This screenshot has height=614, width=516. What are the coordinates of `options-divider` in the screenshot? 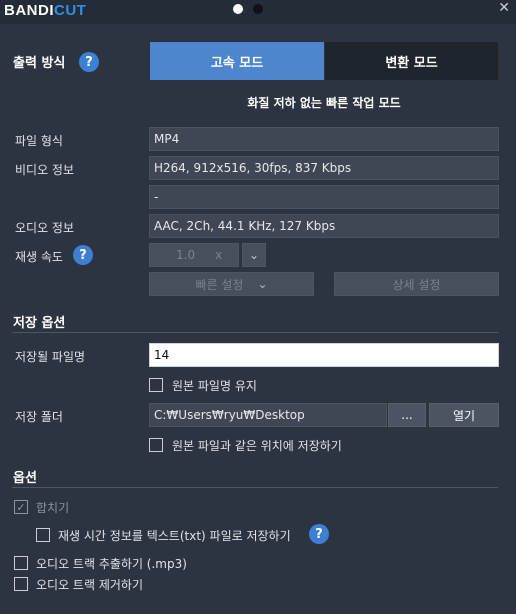 It's located at (255, 487).